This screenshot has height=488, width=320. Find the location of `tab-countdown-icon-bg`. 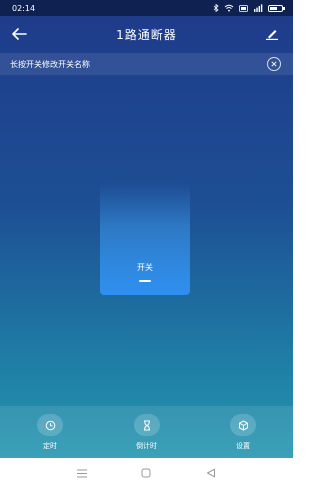

tab-countdown-icon-bg is located at coordinates (146, 425).